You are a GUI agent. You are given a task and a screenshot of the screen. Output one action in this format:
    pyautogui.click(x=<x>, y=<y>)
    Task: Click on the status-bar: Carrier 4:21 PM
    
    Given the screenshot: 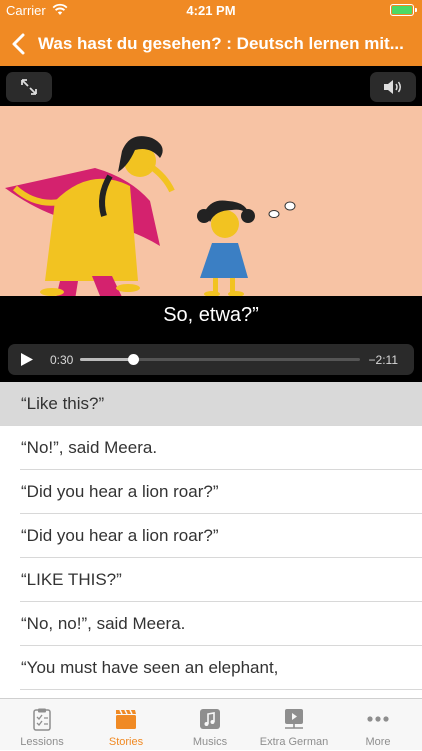 What is the action you would take?
    pyautogui.click(x=211, y=11)
    